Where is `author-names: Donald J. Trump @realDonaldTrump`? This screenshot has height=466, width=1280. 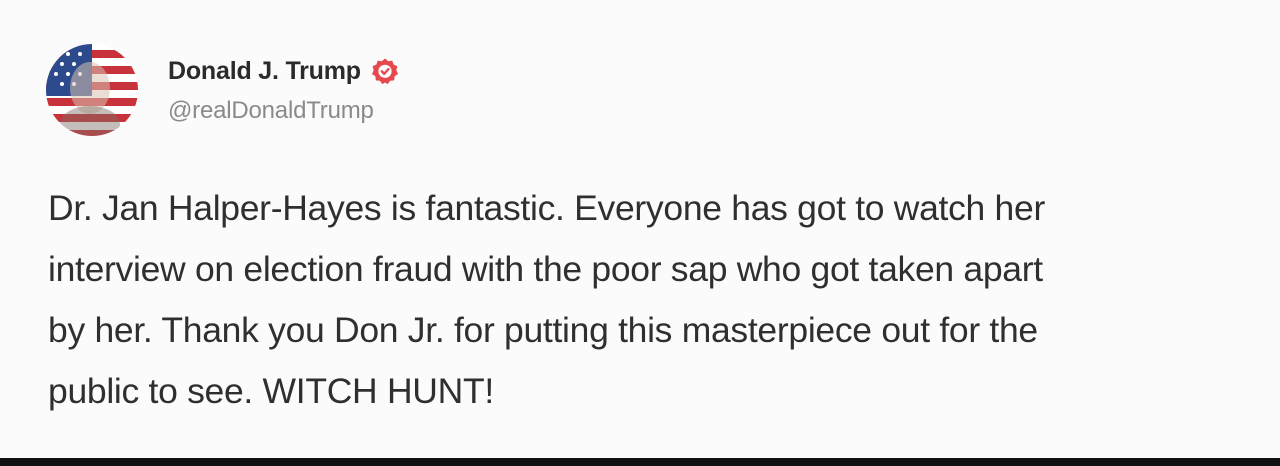 author-names: Donald J. Trump @realDonaldTrump is located at coordinates (283, 89).